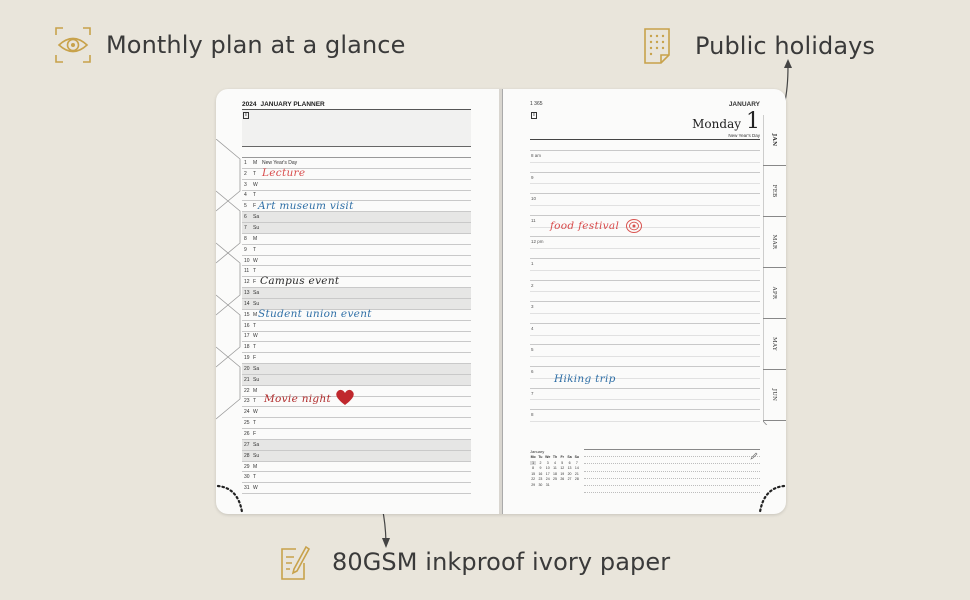  Describe the element at coordinates (576, 468) in the screenshot. I see `mini-calendar-day: 14` at that location.